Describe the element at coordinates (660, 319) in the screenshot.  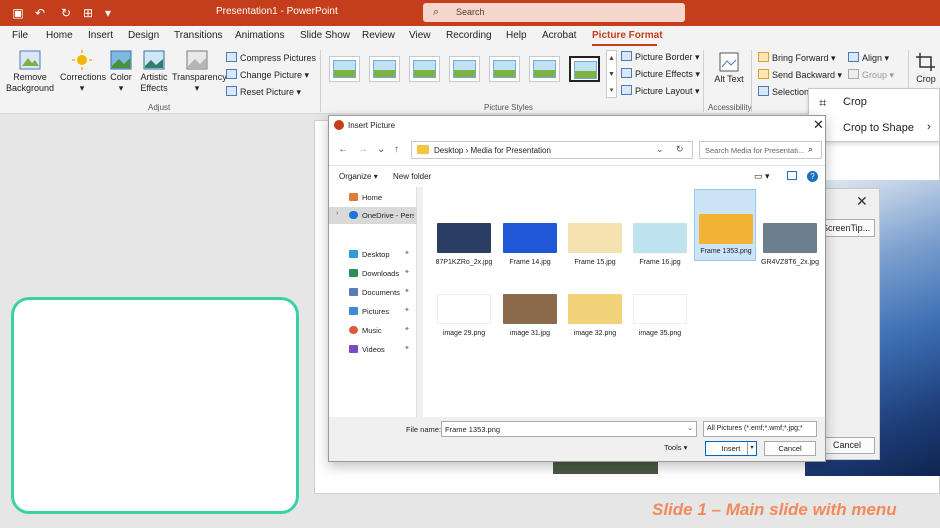
I see `file-item: image 35.png` at that location.